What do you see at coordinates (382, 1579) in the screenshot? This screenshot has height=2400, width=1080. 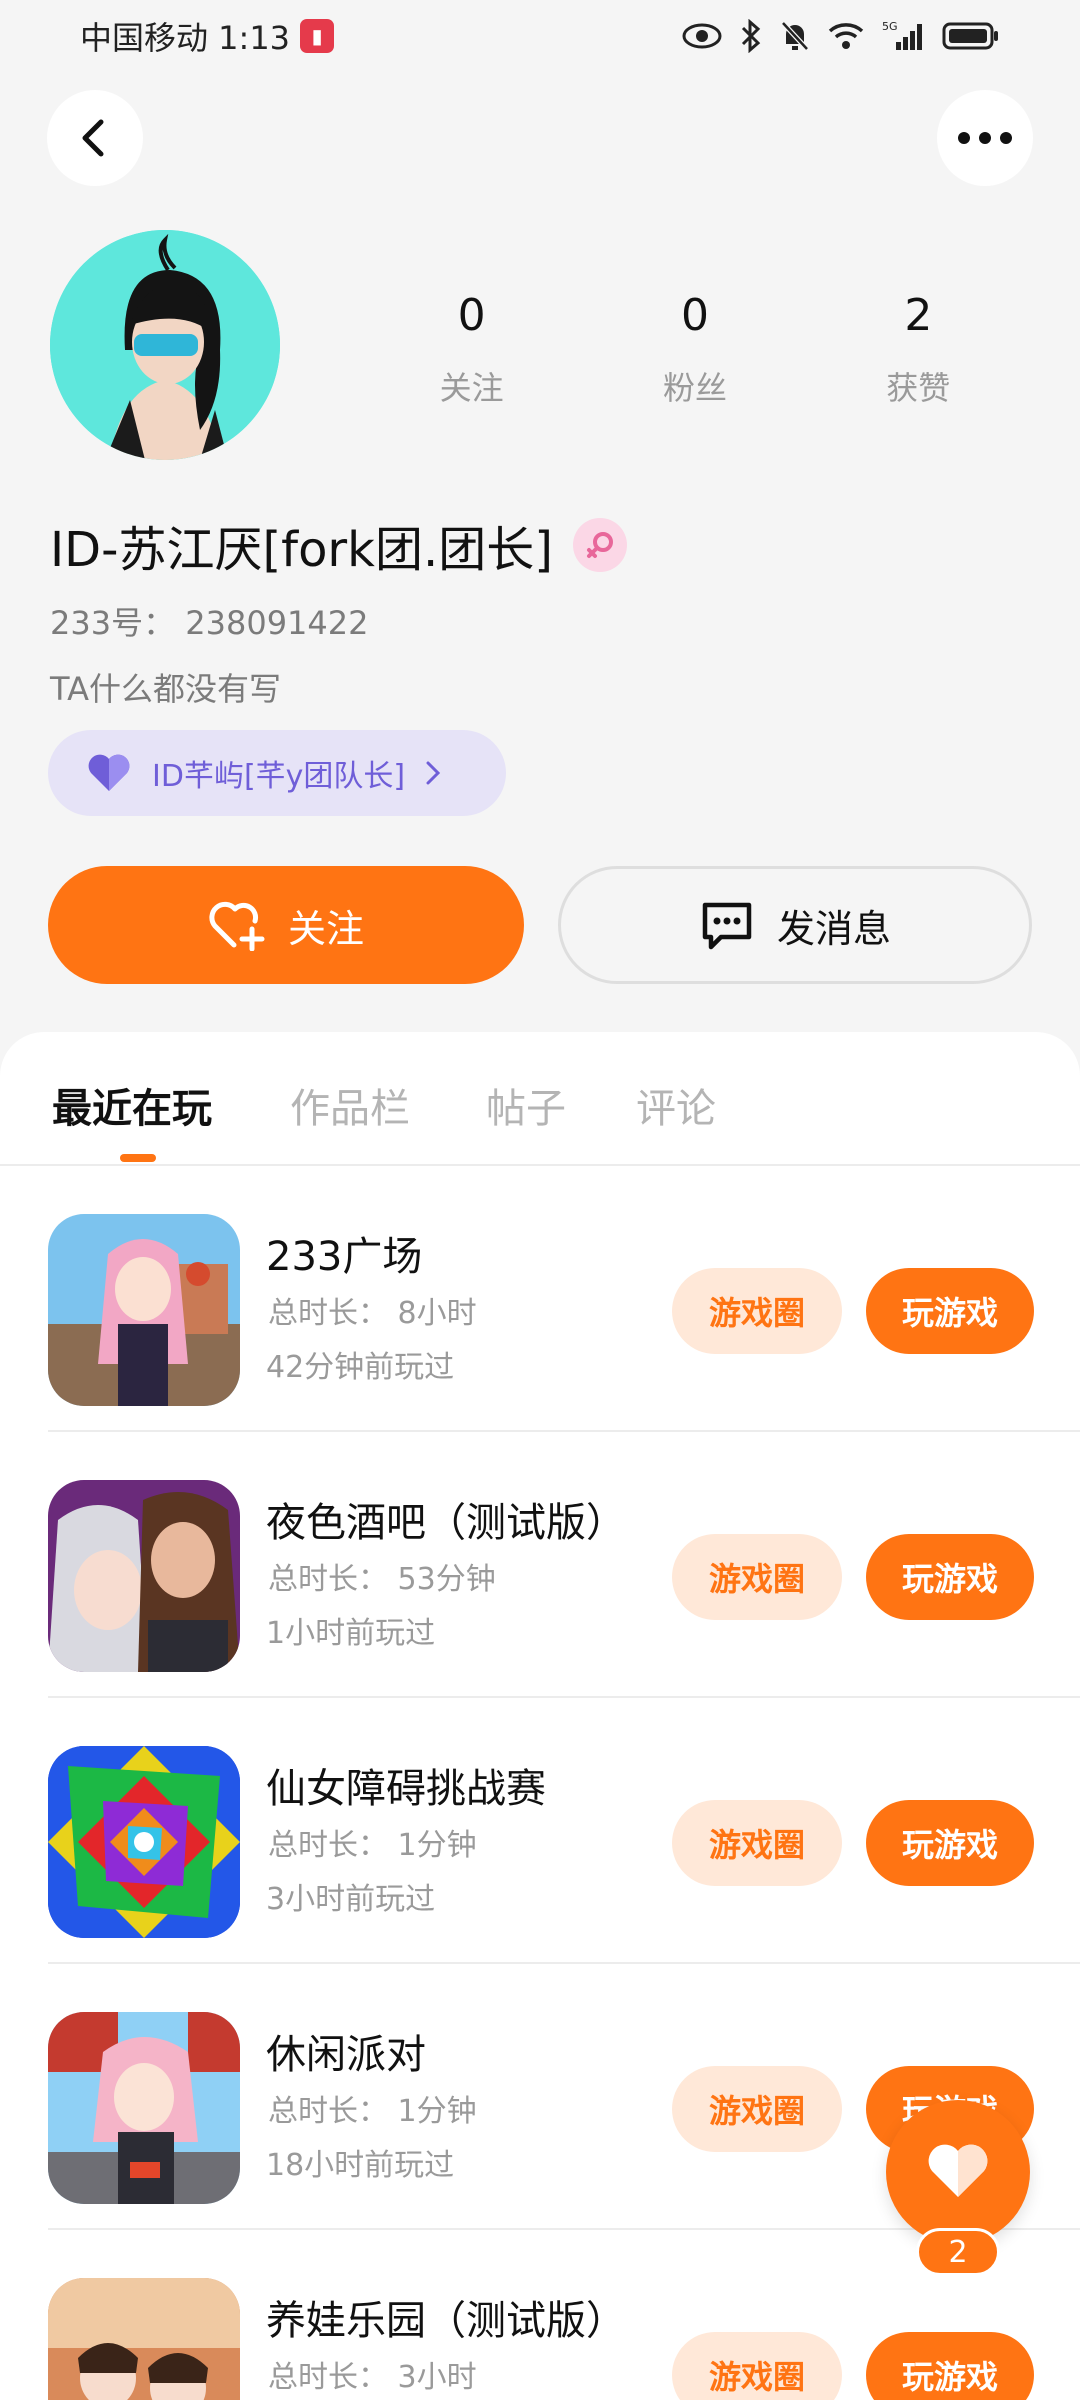 I see `game-duration: 总时长： 53分钟` at bounding box center [382, 1579].